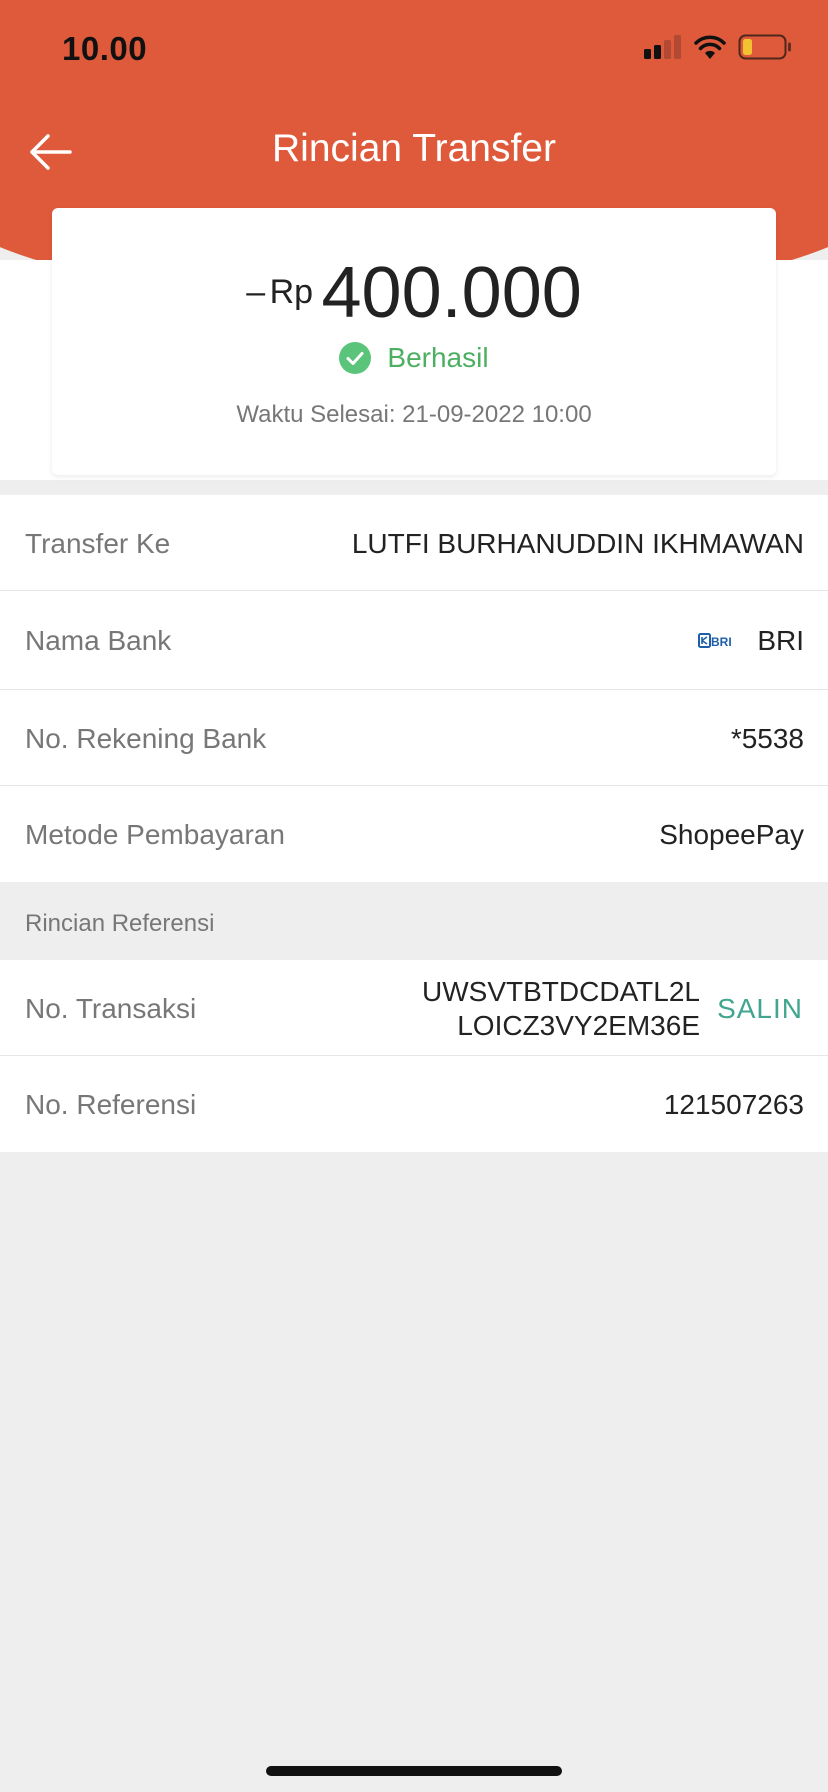  I want to click on reference-number-label: No. Referensi, so click(111, 1104).